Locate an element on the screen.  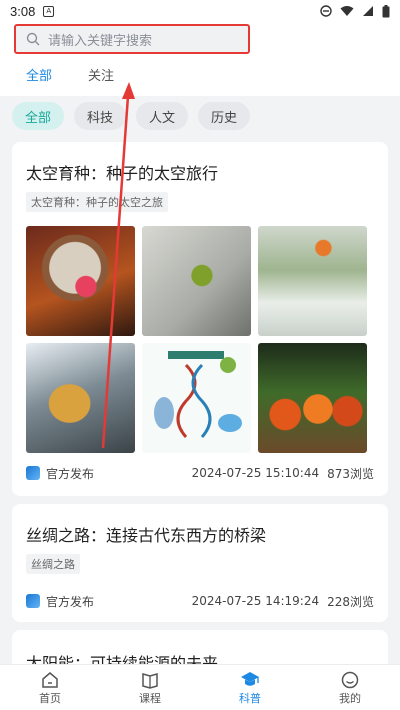
status-time: 3:08 is located at coordinates (23, 11).